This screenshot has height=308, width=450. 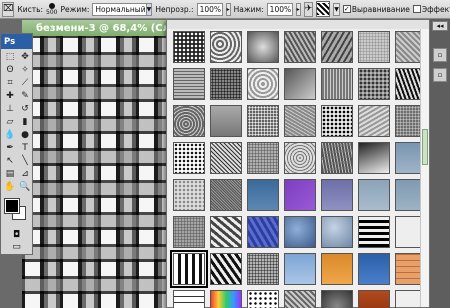 What do you see at coordinates (380, 9) in the screenshot?
I see `aligned-label: Выравнивание` at bounding box center [380, 9].